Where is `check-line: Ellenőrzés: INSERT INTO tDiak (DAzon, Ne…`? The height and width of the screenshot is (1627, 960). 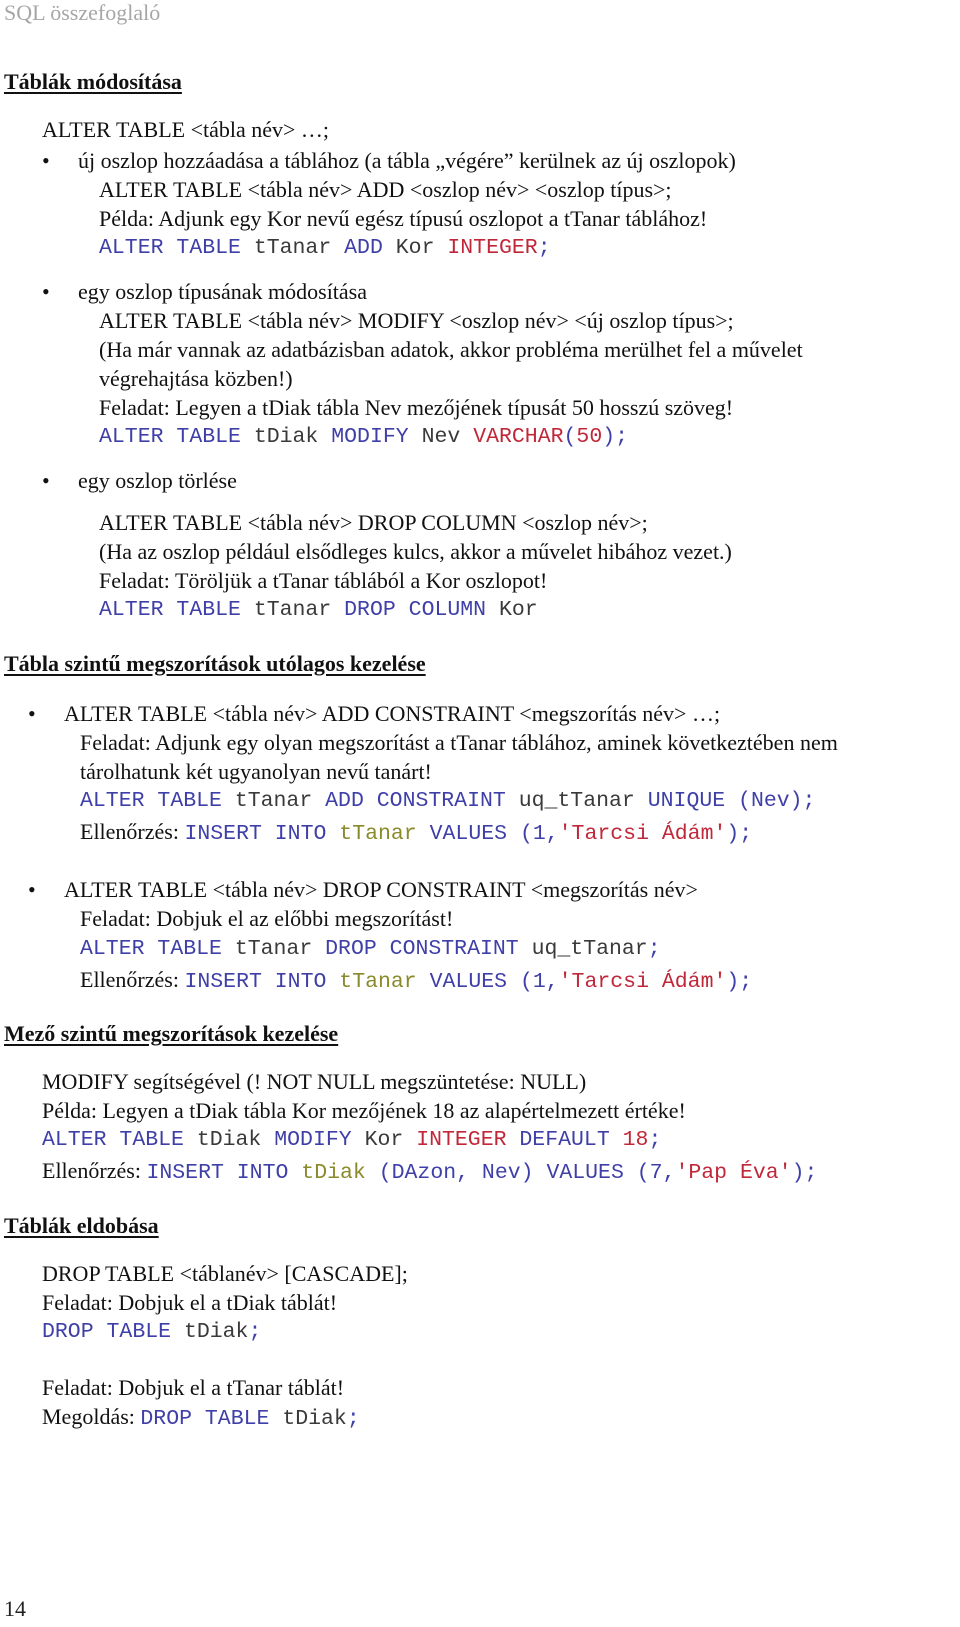 check-line: Ellenőrzés: INSERT INTO tDiak (DAzon, Ne… is located at coordinates (429, 1172).